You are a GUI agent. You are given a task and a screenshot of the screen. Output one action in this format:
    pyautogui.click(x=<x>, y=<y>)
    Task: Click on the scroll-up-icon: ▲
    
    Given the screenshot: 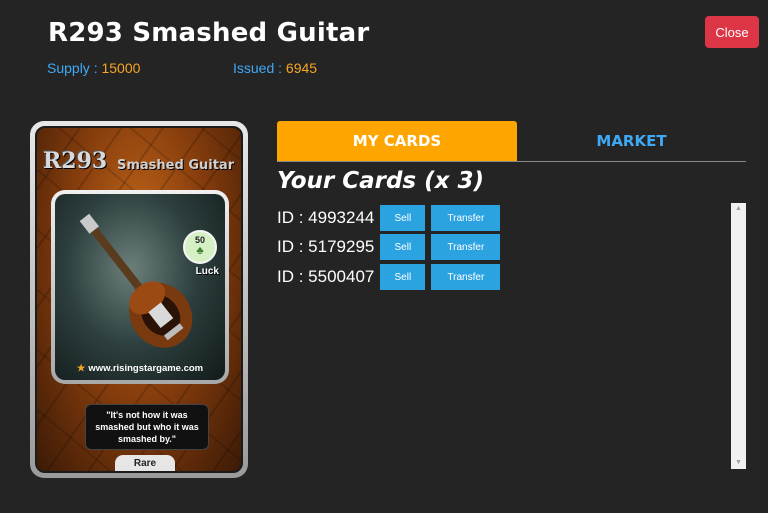 What is the action you would take?
    pyautogui.click(x=738, y=209)
    